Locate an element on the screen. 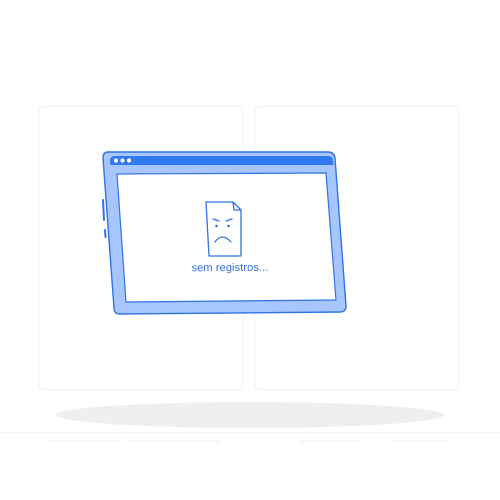 Image resolution: width=500 pixels, height=500 pixels. window-title-bar is located at coordinates (222, 160).